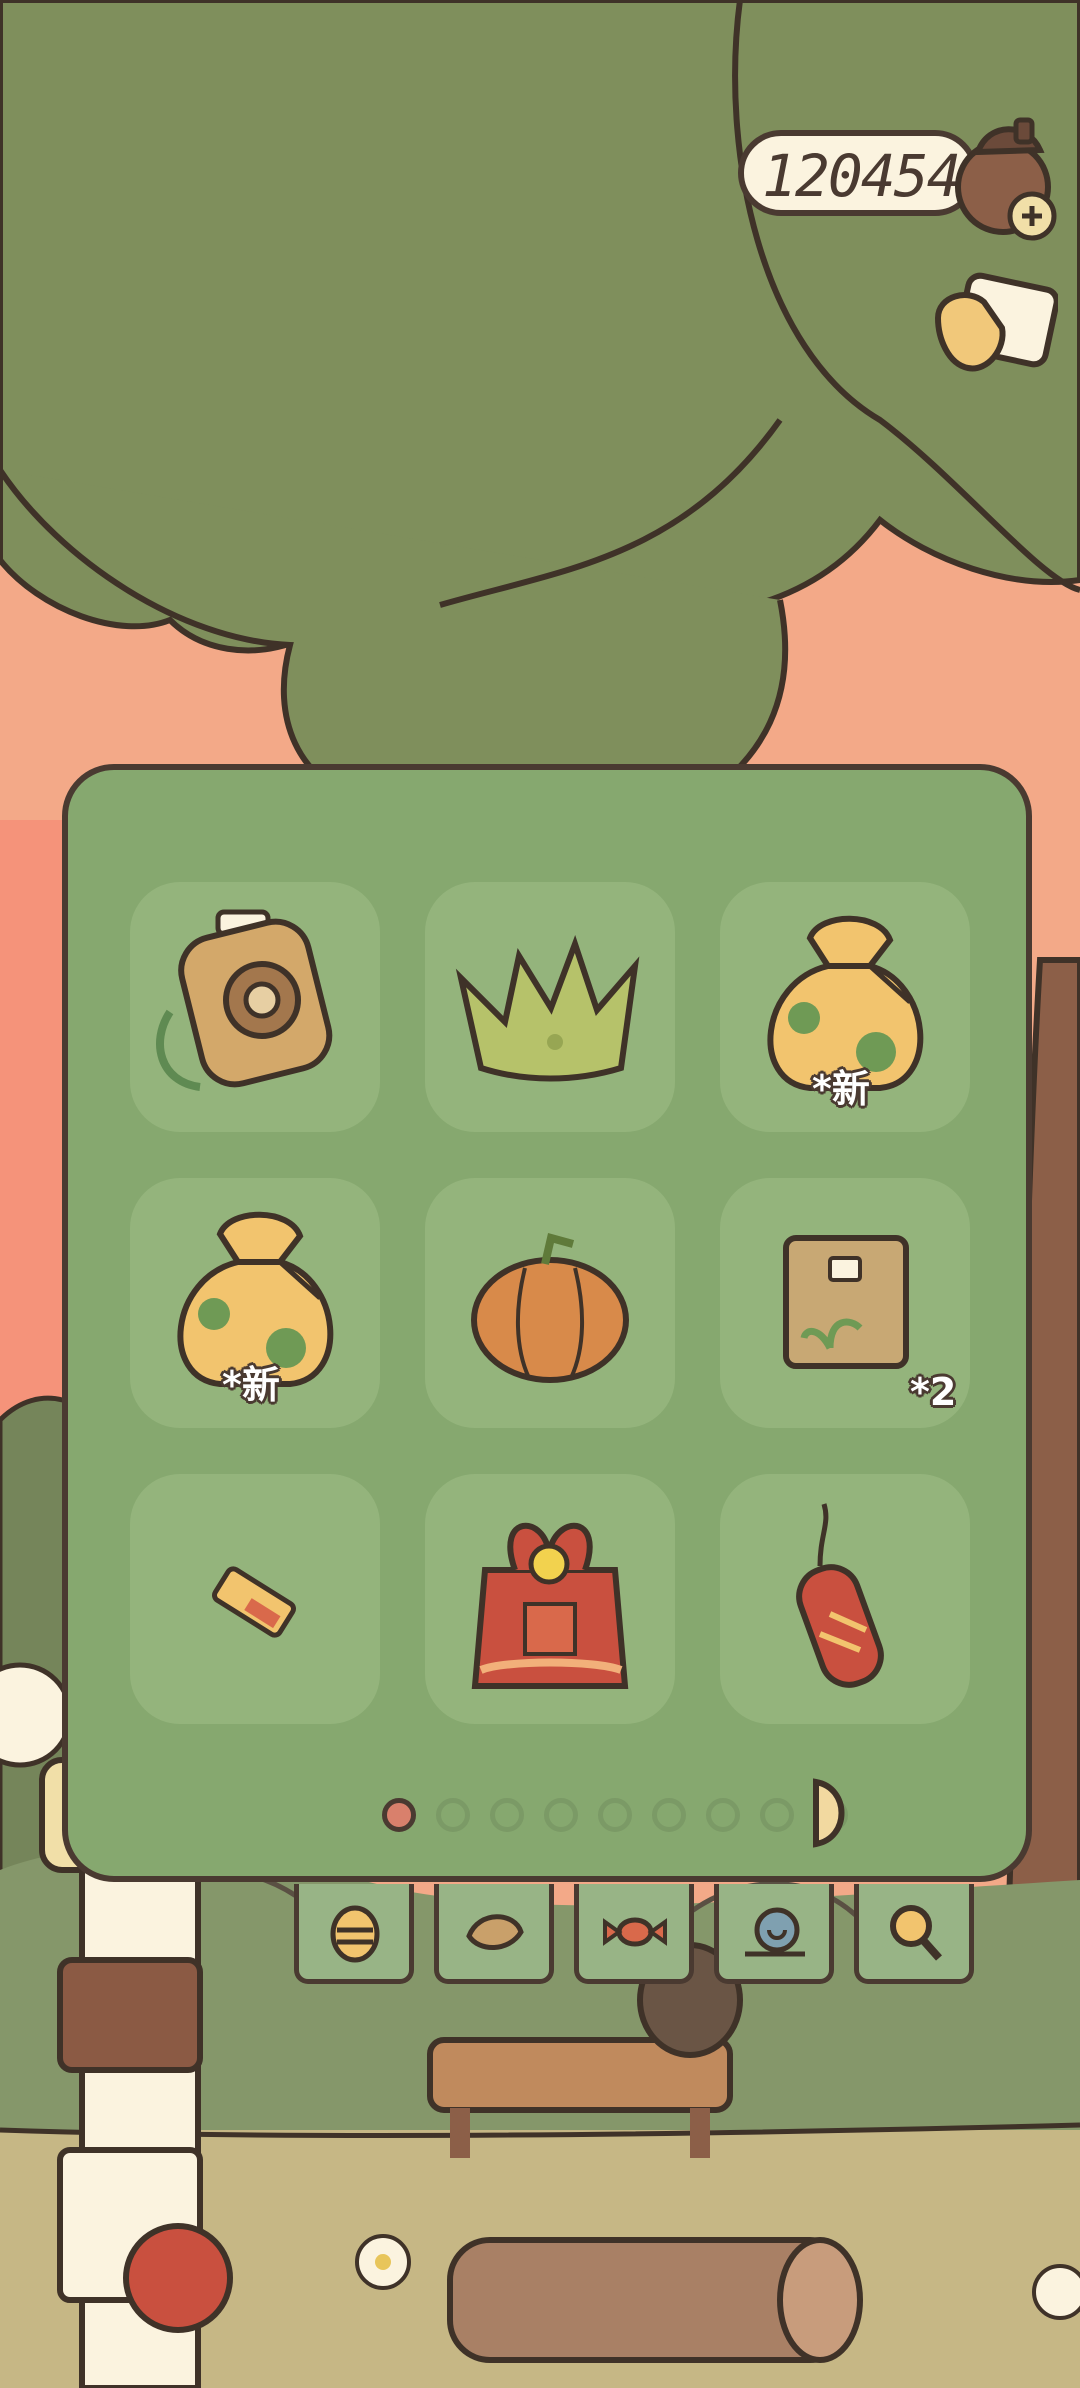  I want to click on next-page-arrow-icon, so click(833, 1813).